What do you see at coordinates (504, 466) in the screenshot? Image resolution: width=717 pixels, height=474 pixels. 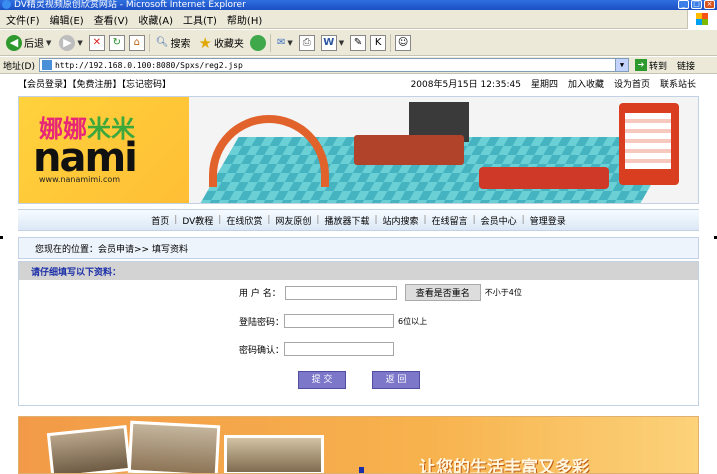 I see `bottom-slogan: 让您的生活丰富又多彩` at bounding box center [504, 466].